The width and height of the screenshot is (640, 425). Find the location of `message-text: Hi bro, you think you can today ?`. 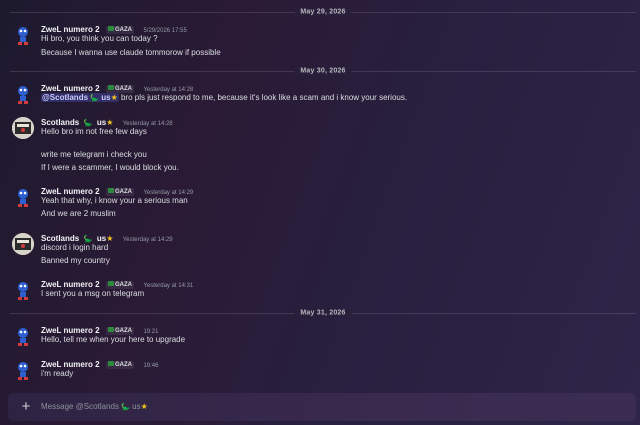

message-text: Hi bro, you think you can today ? is located at coordinates (99, 38).